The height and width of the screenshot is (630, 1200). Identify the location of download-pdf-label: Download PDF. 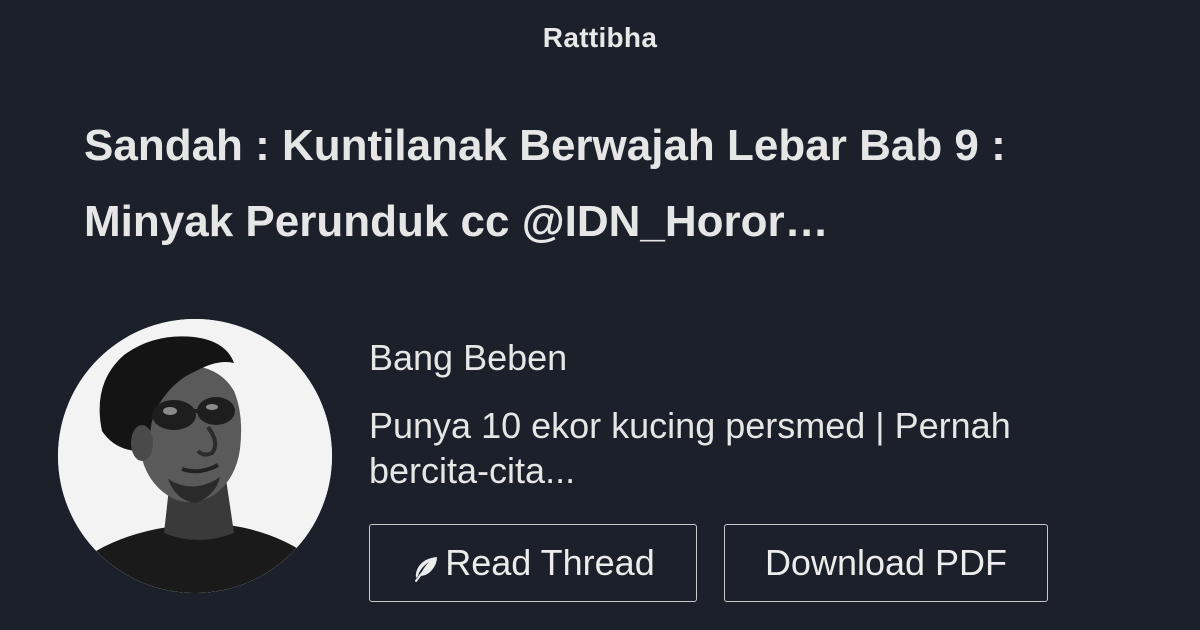
(886, 562).